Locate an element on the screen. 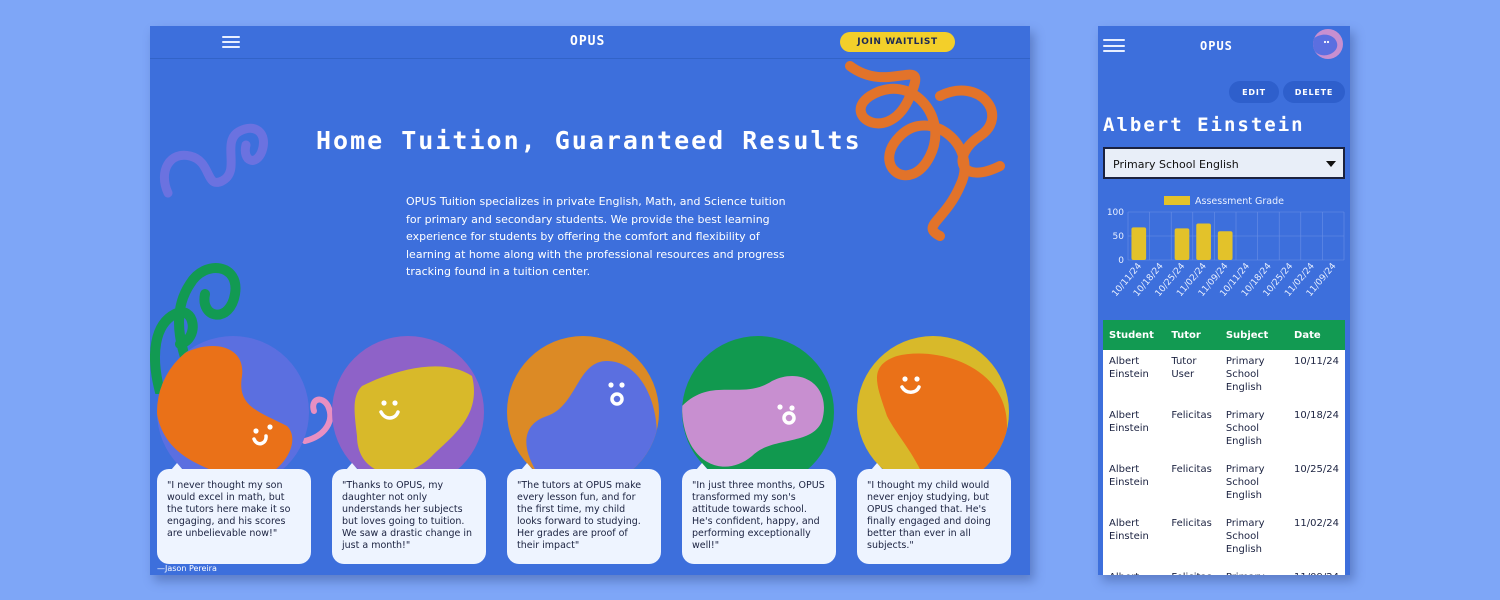 This screenshot has width=1500, height=600. cell-tutor: Tutor User is located at coordinates (1192, 377).